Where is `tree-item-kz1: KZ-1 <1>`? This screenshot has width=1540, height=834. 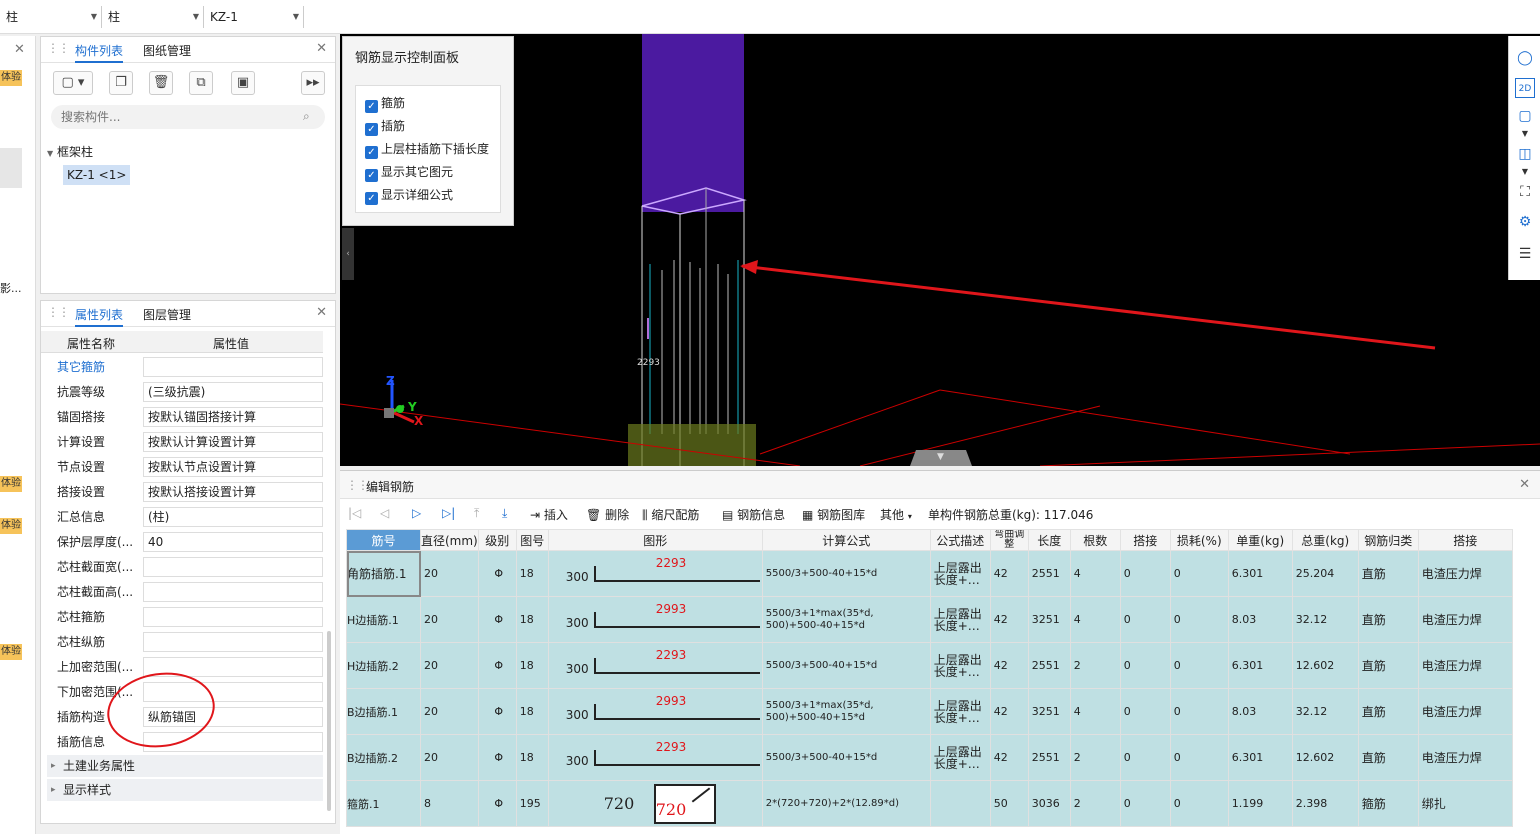 tree-item-kz1: KZ-1 <1> is located at coordinates (97, 175).